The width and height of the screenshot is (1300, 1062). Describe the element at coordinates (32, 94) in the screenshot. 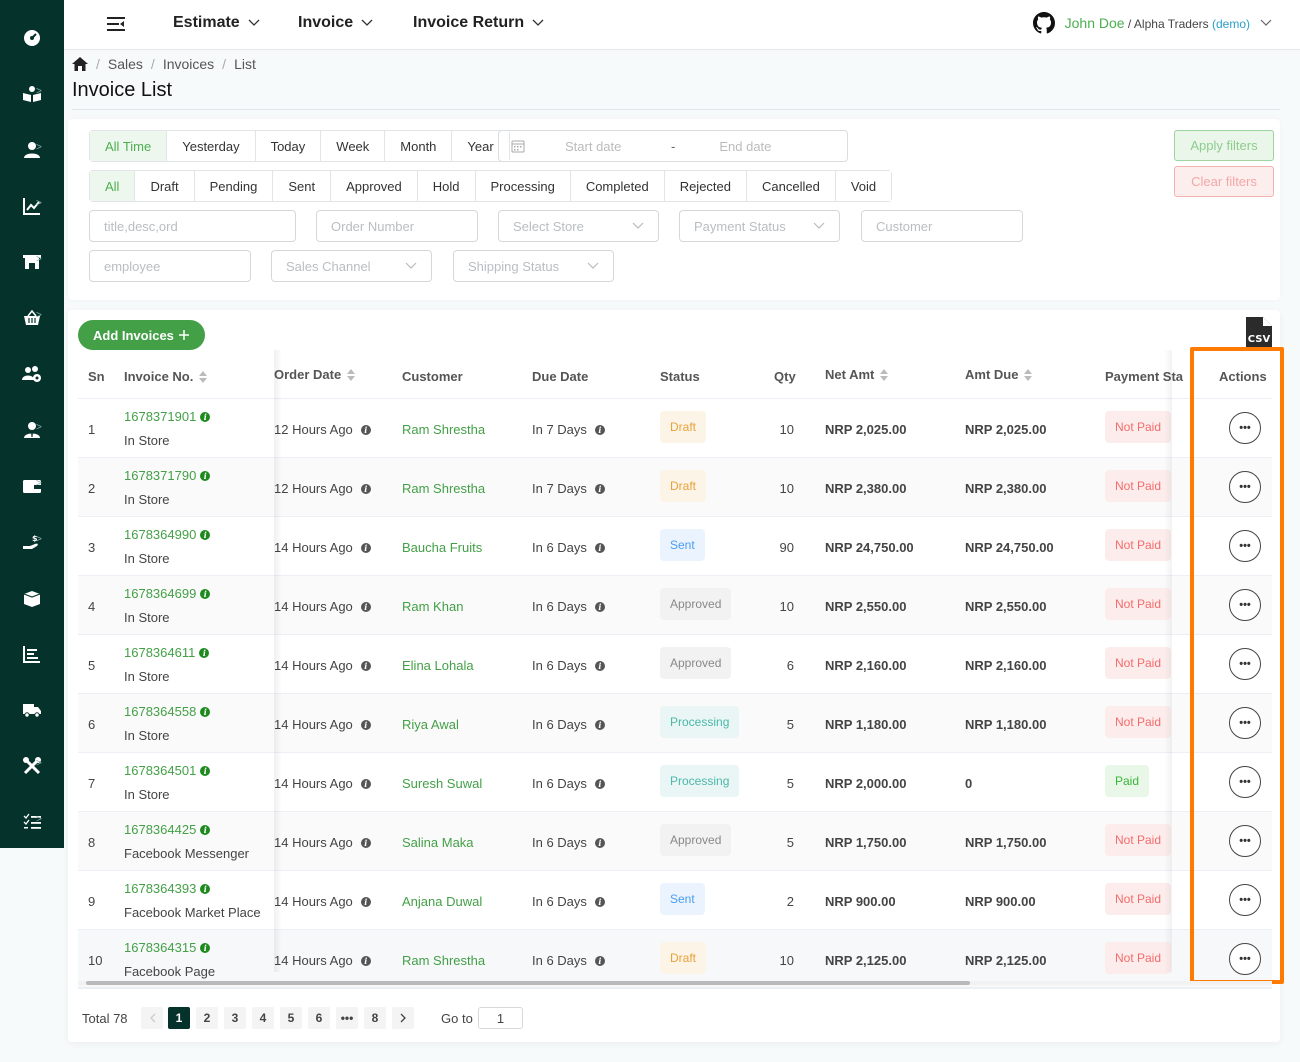

I see `sidebar-item-catalog: >` at that location.